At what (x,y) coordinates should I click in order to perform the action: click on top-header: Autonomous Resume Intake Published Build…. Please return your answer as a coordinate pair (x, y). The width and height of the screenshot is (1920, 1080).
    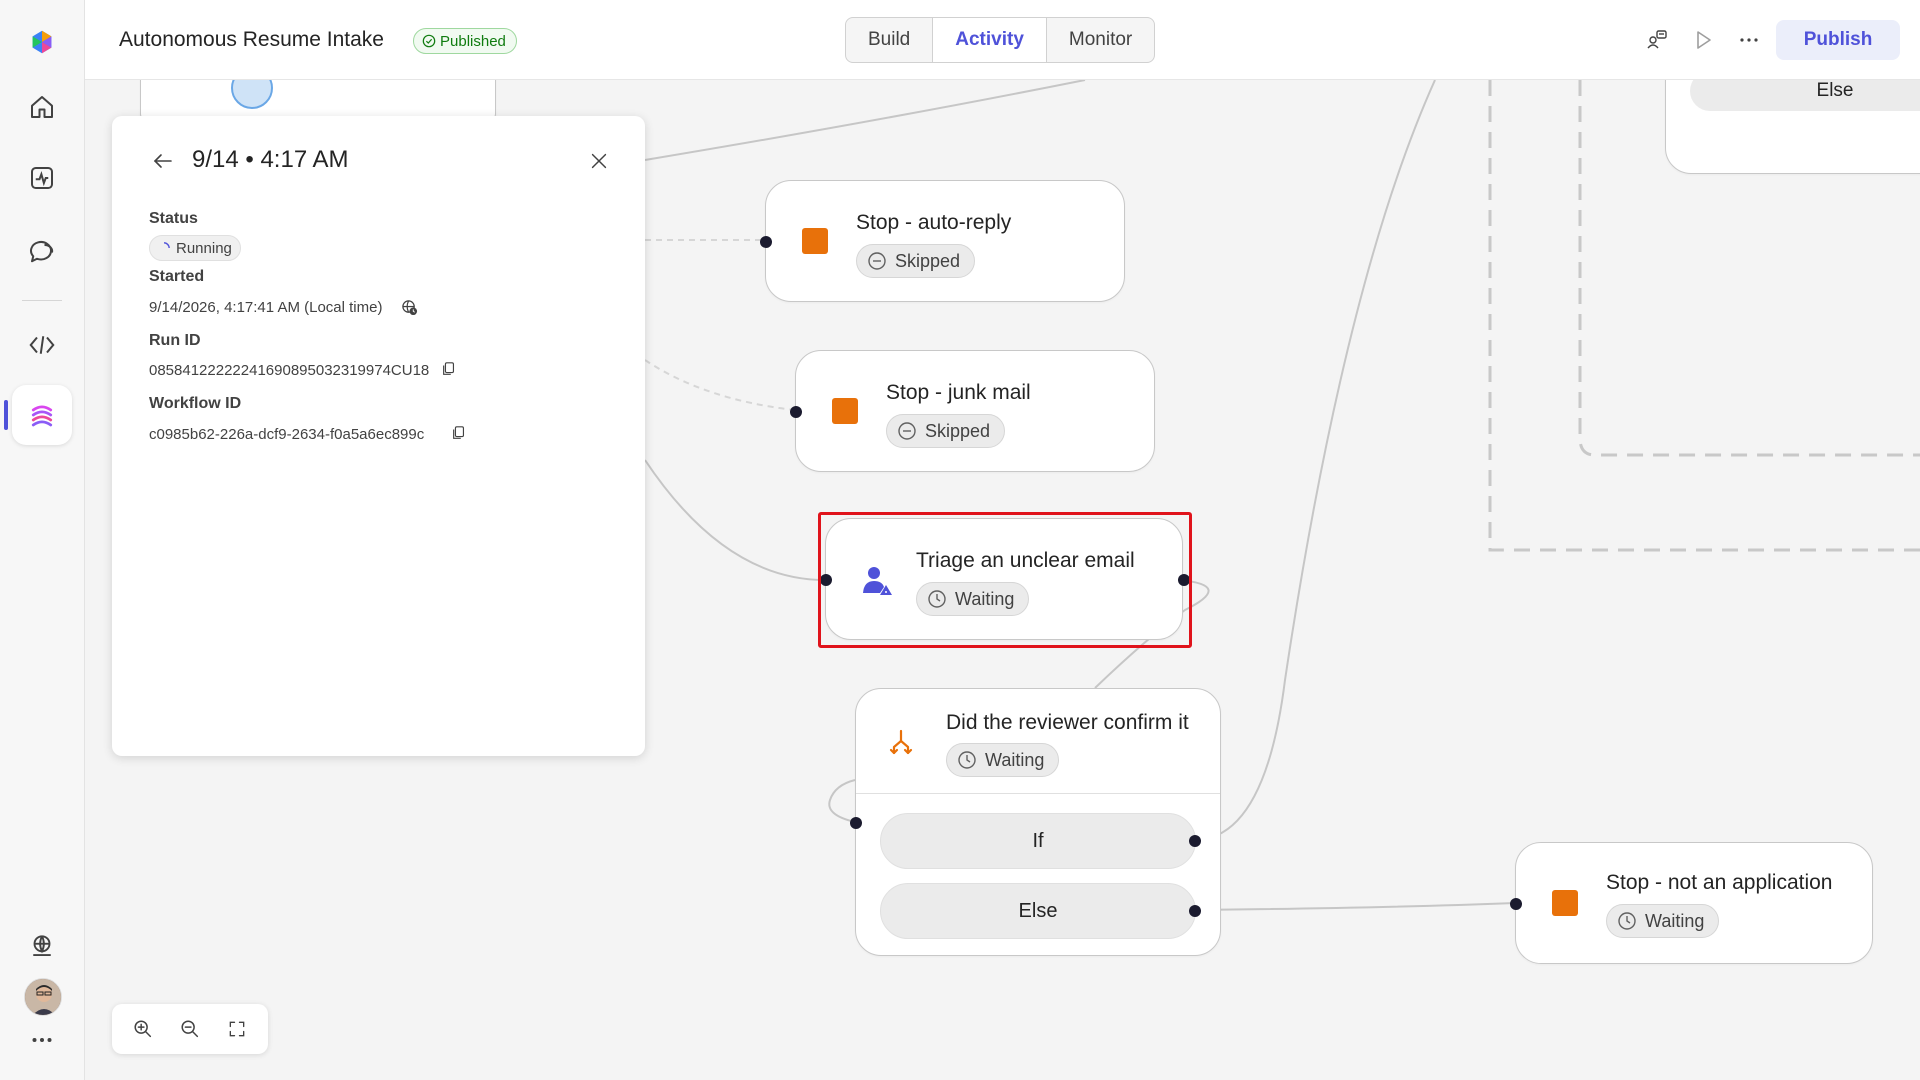
    Looking at the image, I should click on (1002, 40).